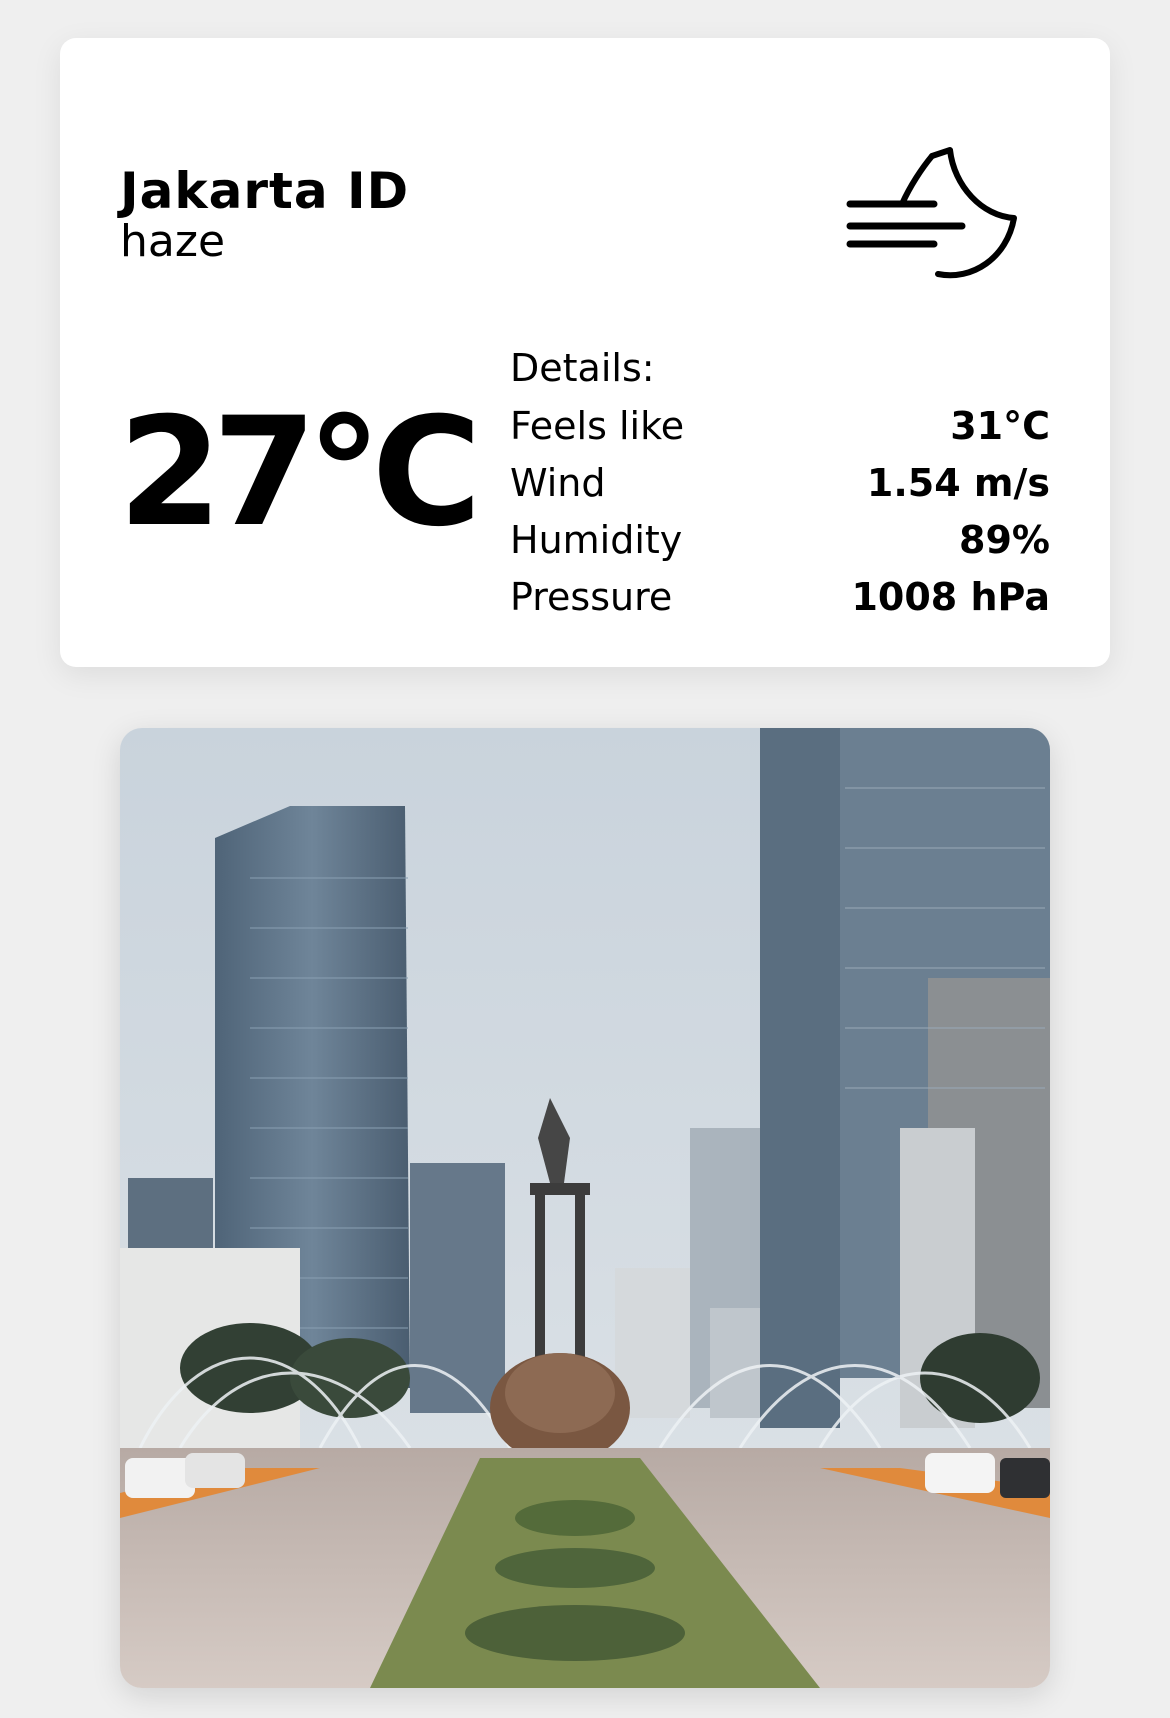 The height and width of the screenshot is (1718, 1170). I want to click on detail-value: 89%, so click(1004, 539).